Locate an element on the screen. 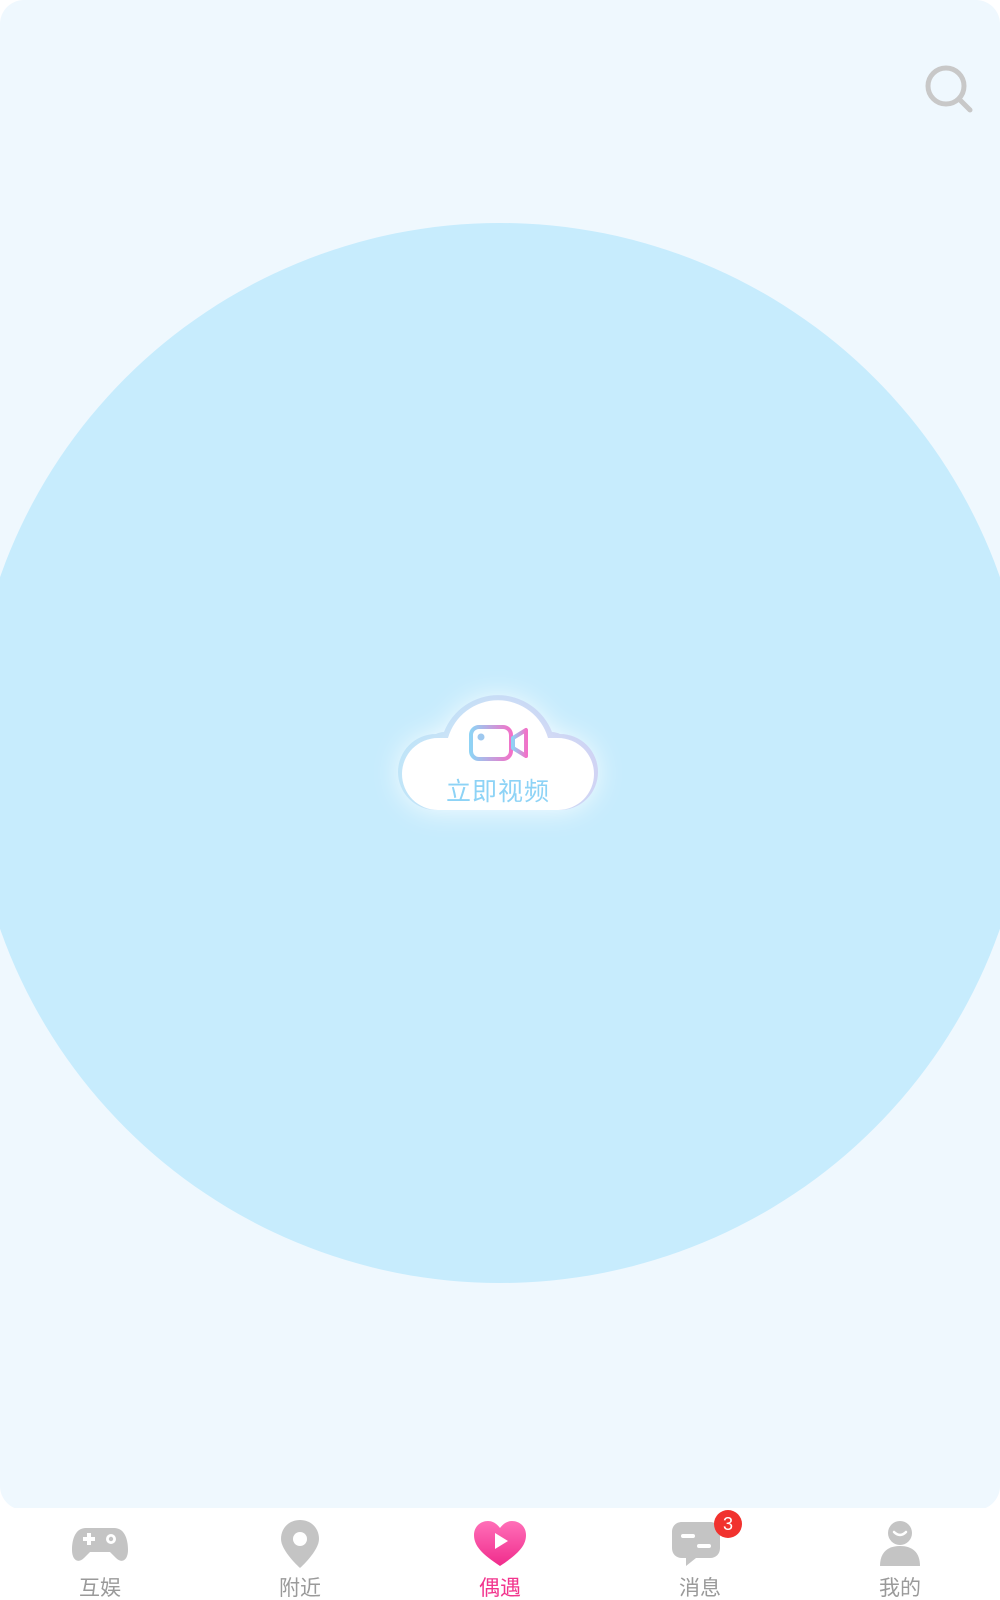  bottom-tab-bar: 互娱 附近 偶遇 3 消息 我的 is located at coordinates (500, 1554).